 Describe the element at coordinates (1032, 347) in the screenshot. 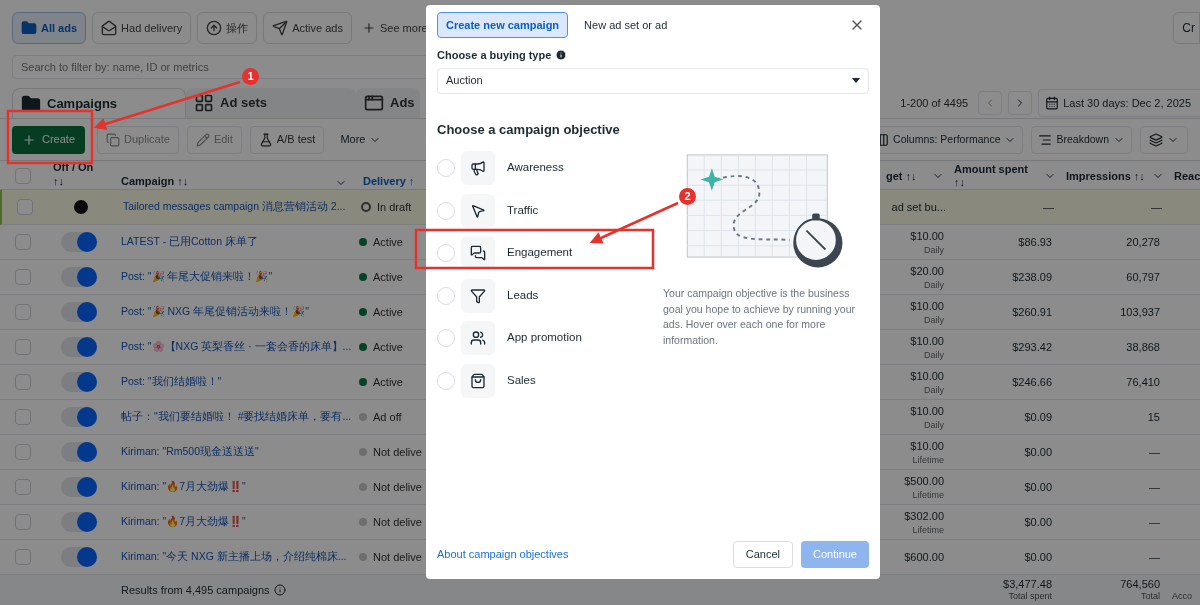

I see `amount-spent: $293.42` at that location.